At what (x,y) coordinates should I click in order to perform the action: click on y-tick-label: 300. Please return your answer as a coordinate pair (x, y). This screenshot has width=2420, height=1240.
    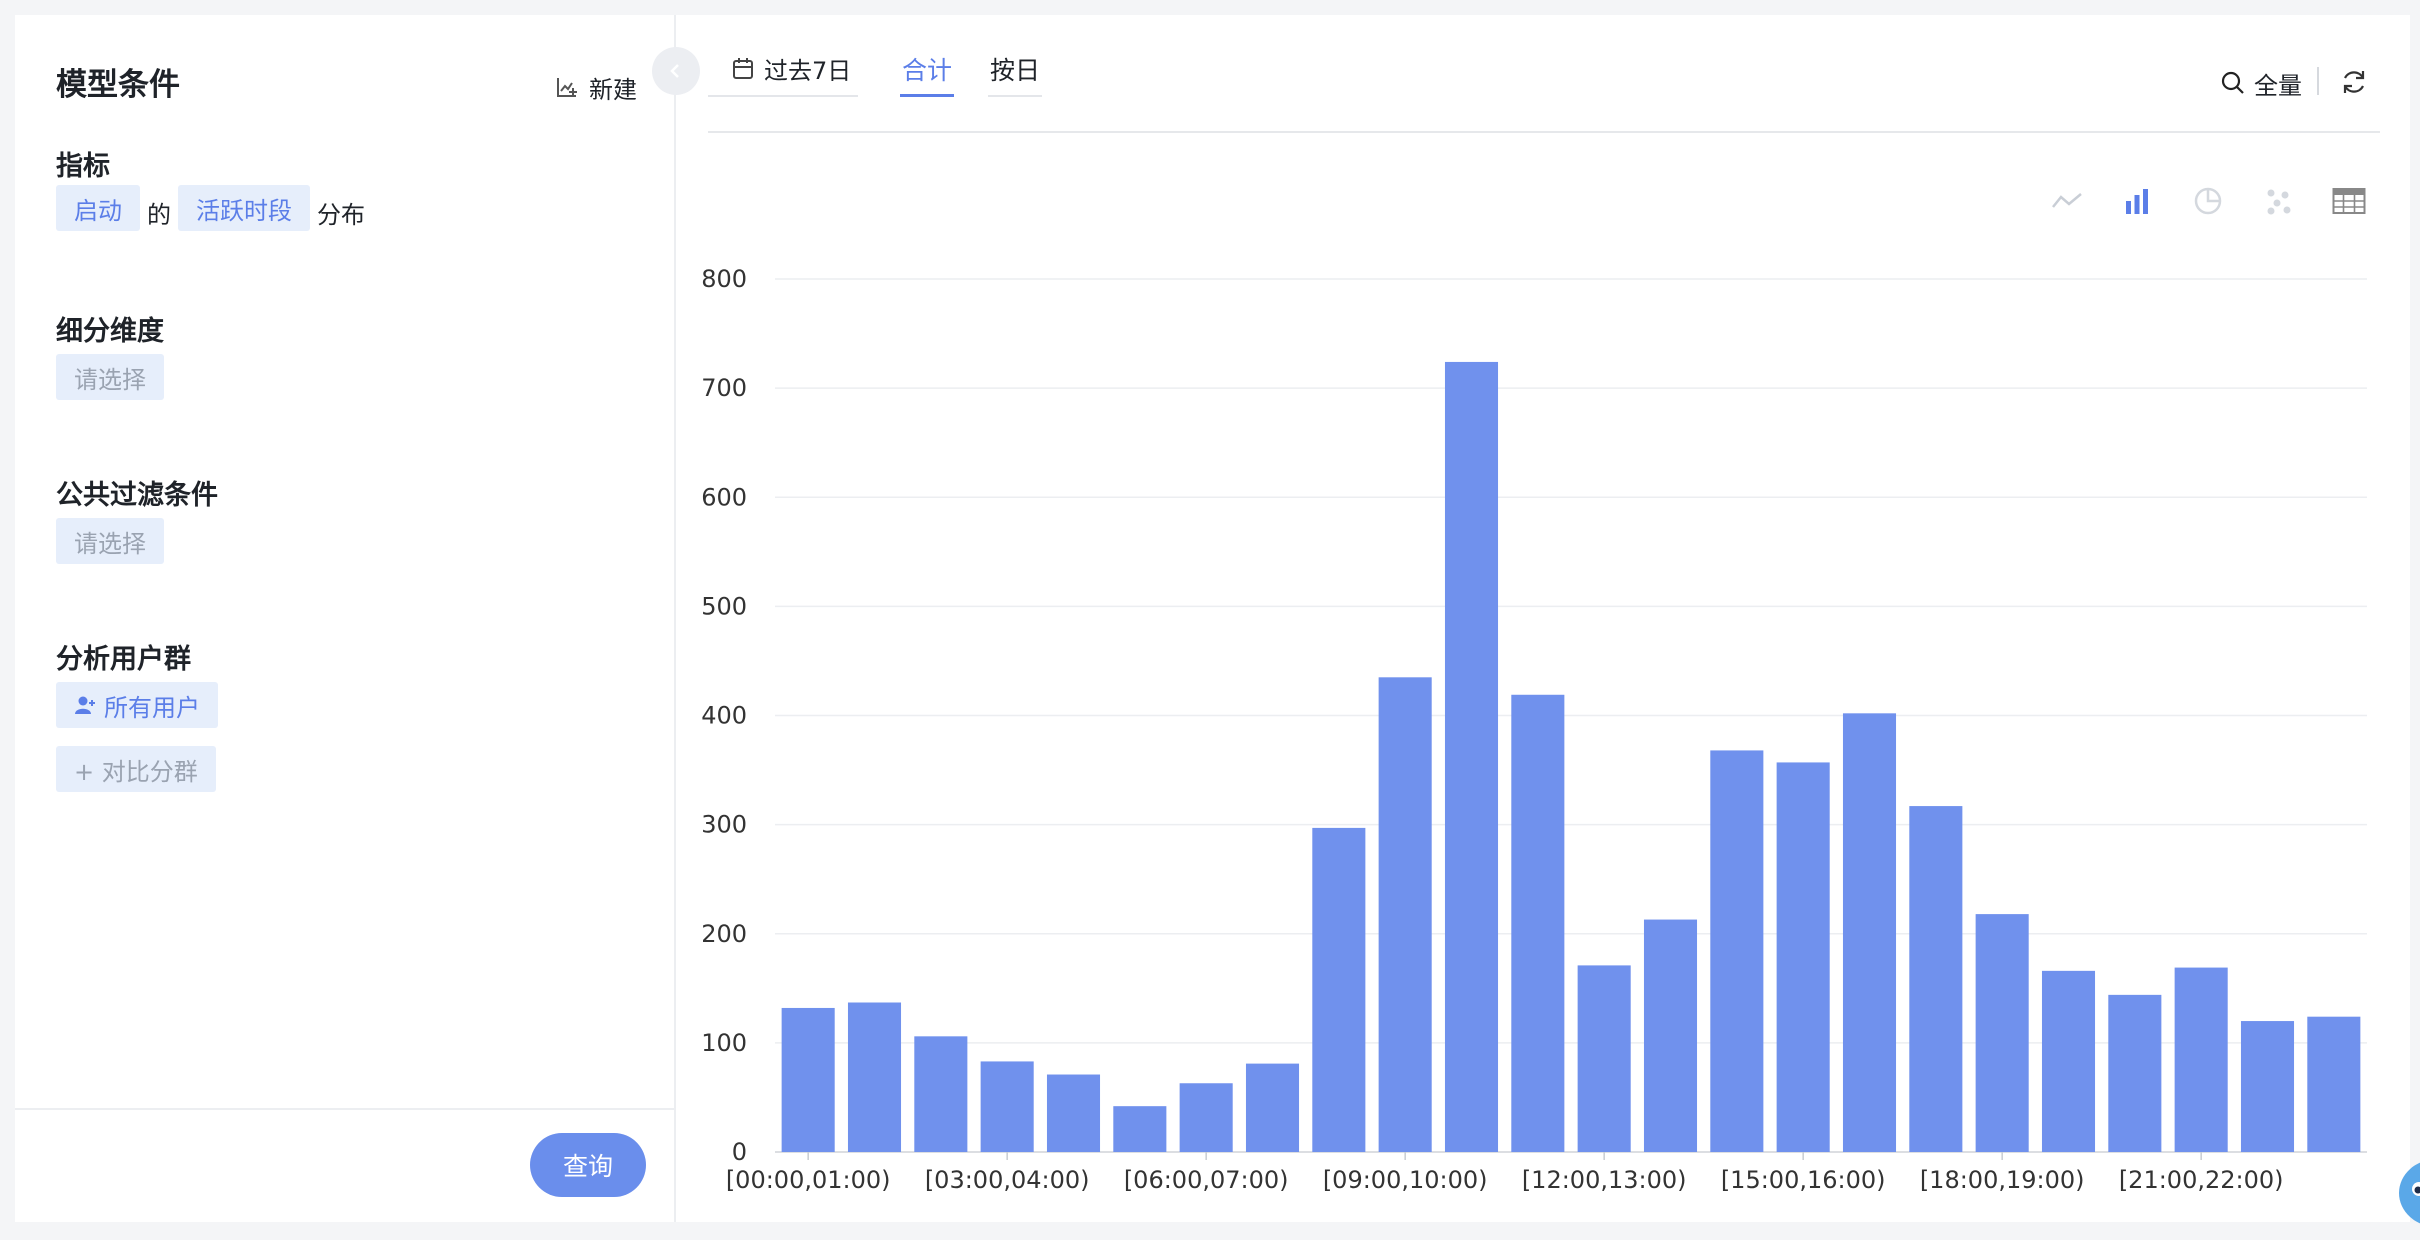
    Looking at the image, I should click on (724, 825).